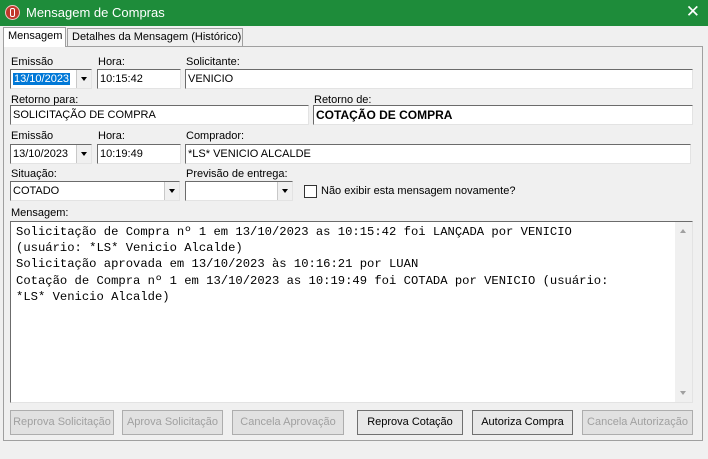  Describe the element at coordinates (42, 79) in the screenshot. I see `emissao-date-value: 13/10/2023` at that location.